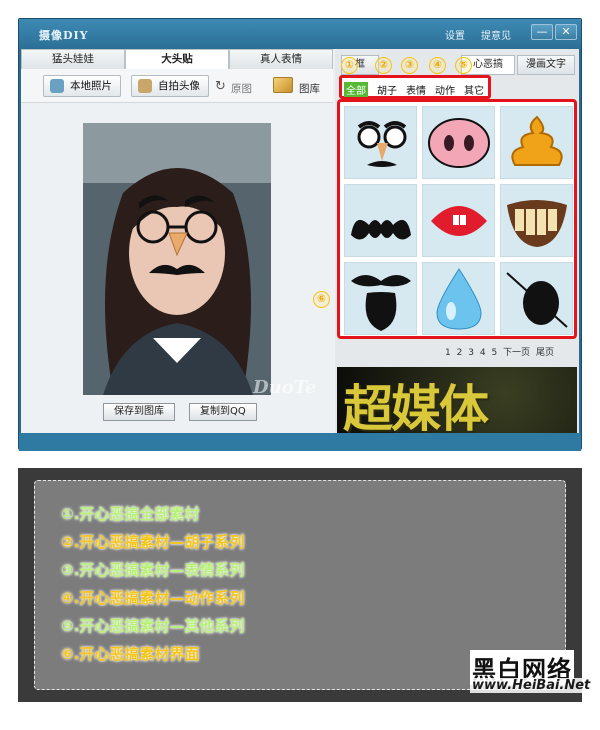  What do you see at coordinates (381, 229) in the screenshot?
I see `moustache-icon` at bounding box center [381, 229].